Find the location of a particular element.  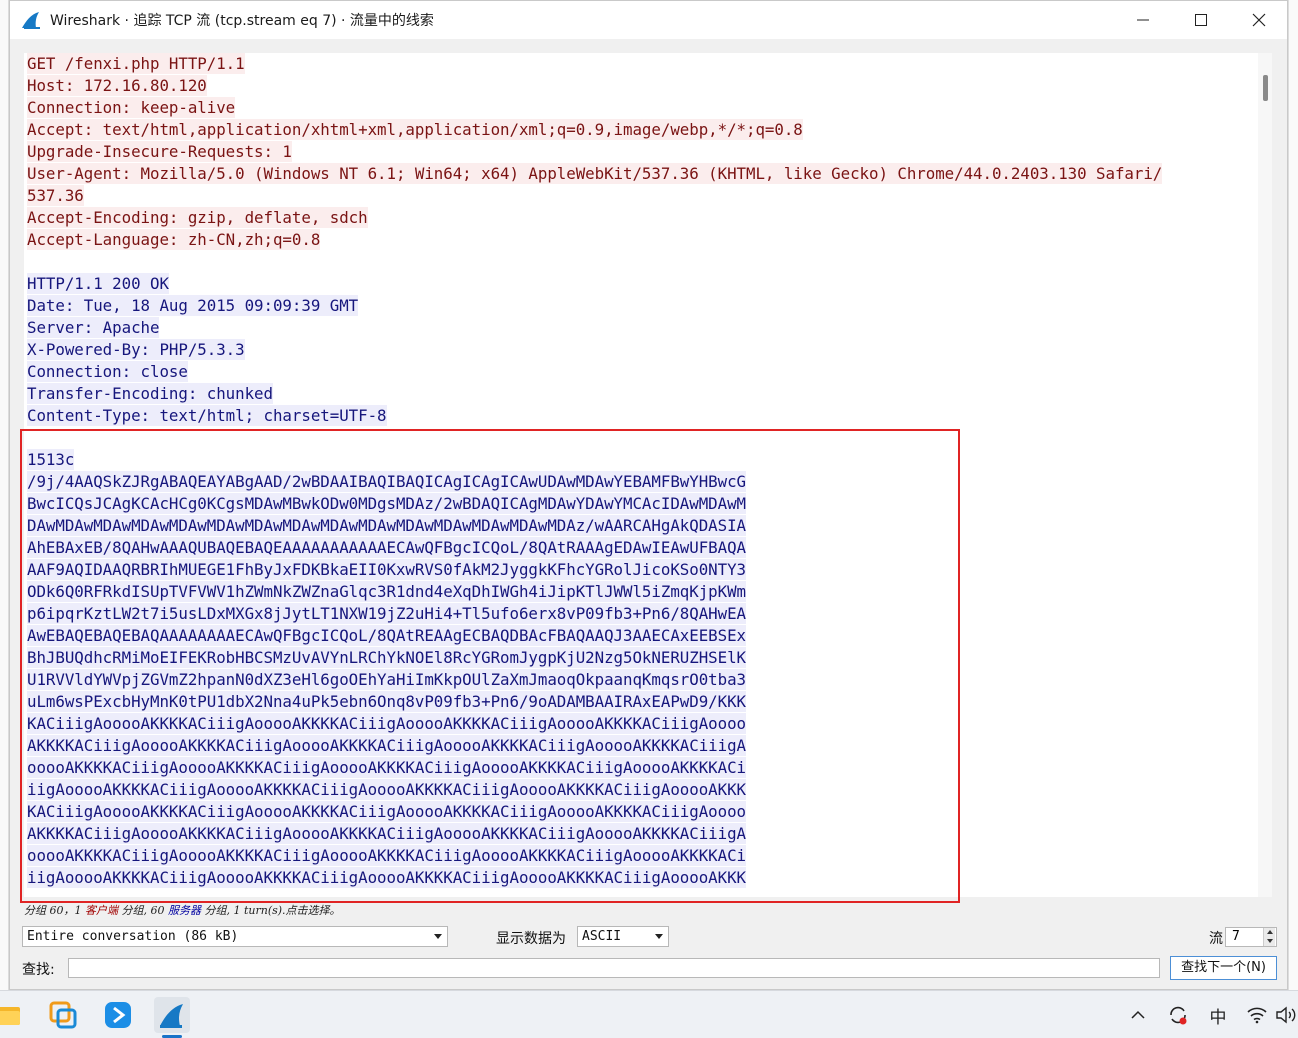

close-icon is located at coordinates (1259, 20).